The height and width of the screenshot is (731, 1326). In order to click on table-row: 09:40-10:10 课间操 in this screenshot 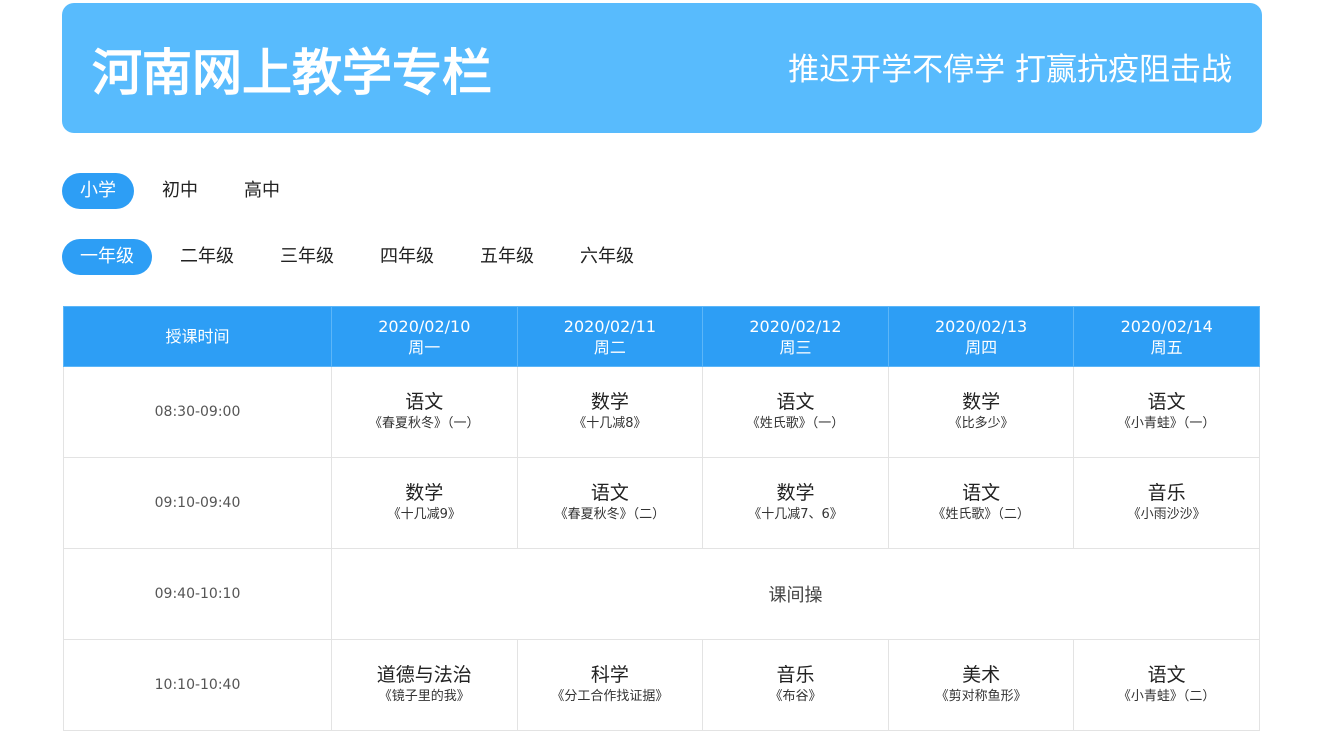, I will do `click(661, 594)`.